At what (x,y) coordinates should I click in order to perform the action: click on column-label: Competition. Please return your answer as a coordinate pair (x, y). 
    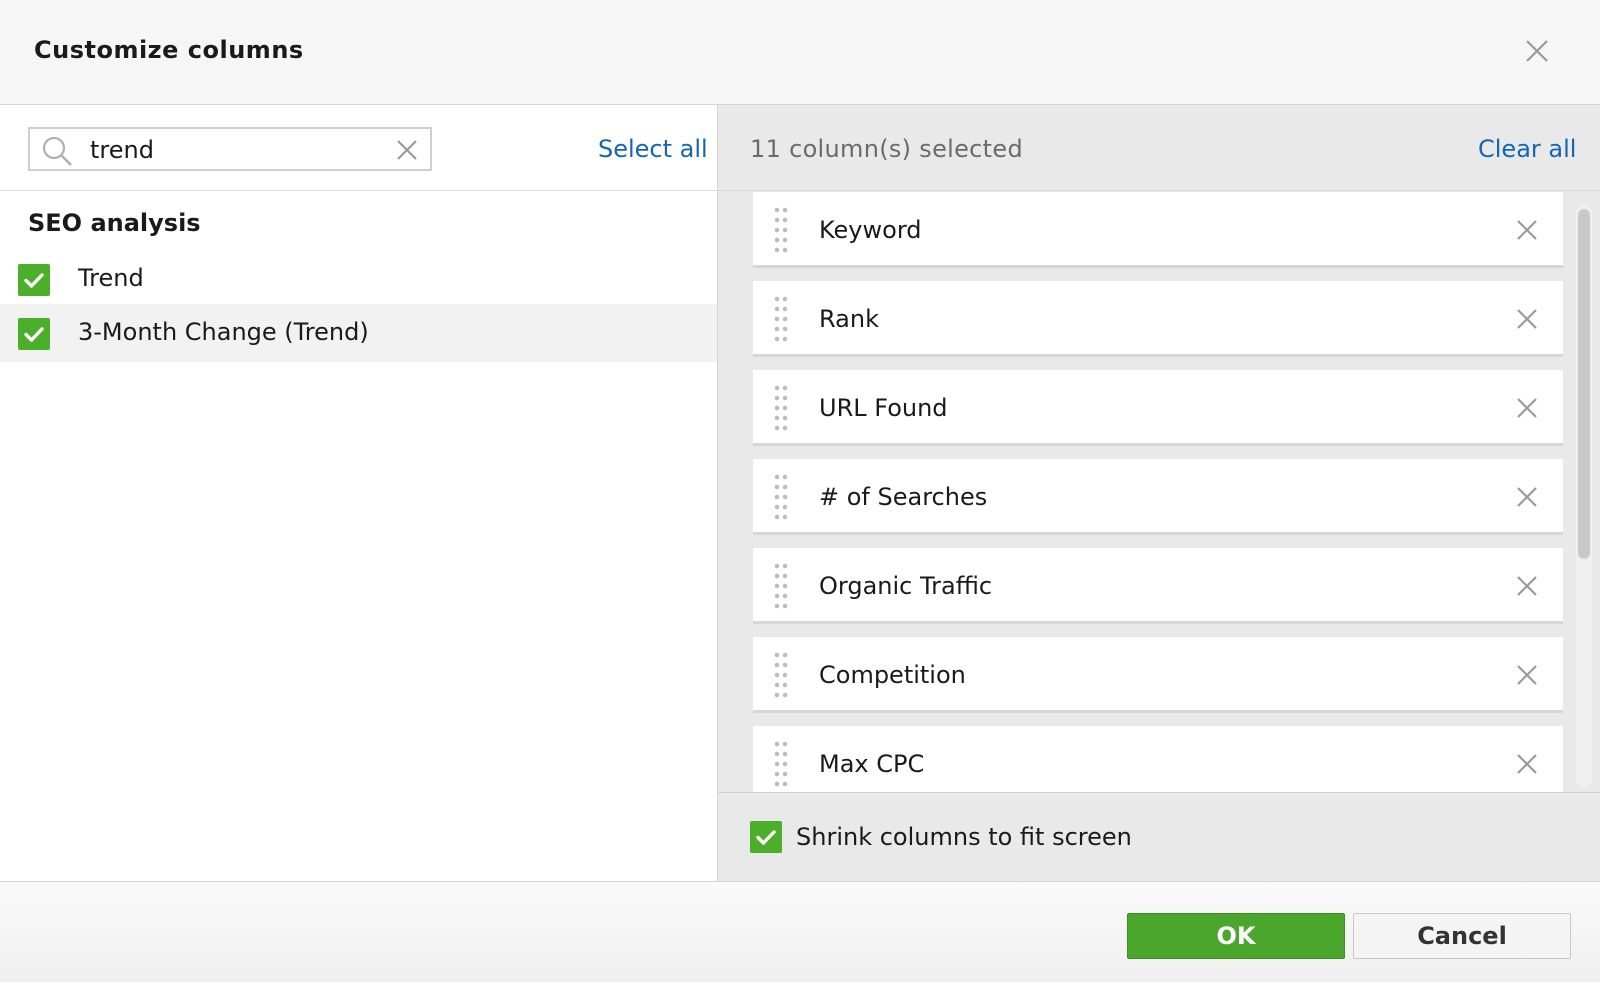
    Looking at the image, I should click on (892, 675).